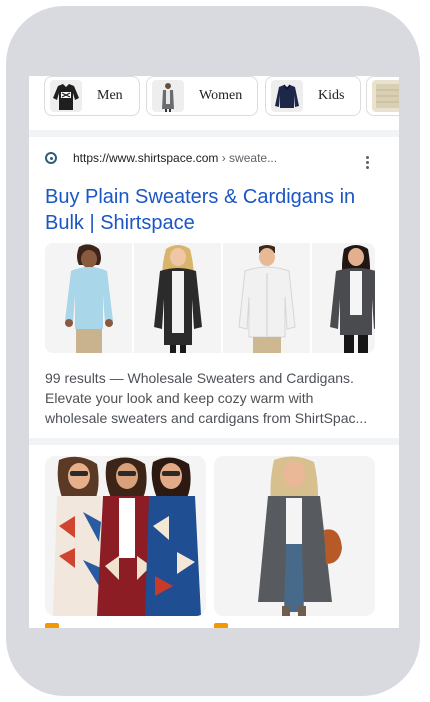 The image size is (430, 702). Describe the element at coordinates (368, 163) in the screenshot. I see `more-options-icon` at that location.